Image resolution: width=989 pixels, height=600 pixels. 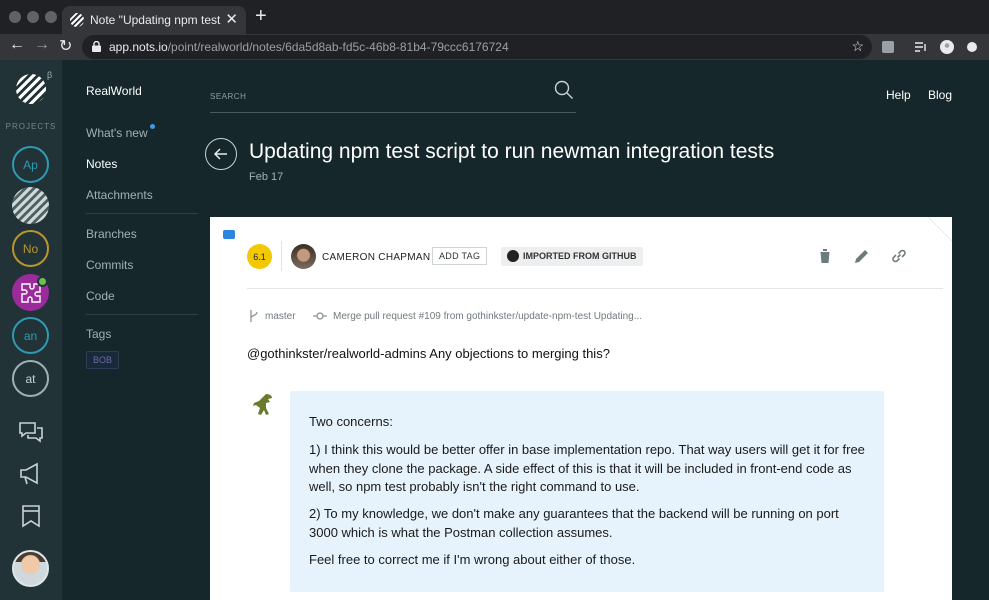 What do you see at coordinates (513, 256) in the screenshot?
I see `github-icon` at bounding box center [513, 256].